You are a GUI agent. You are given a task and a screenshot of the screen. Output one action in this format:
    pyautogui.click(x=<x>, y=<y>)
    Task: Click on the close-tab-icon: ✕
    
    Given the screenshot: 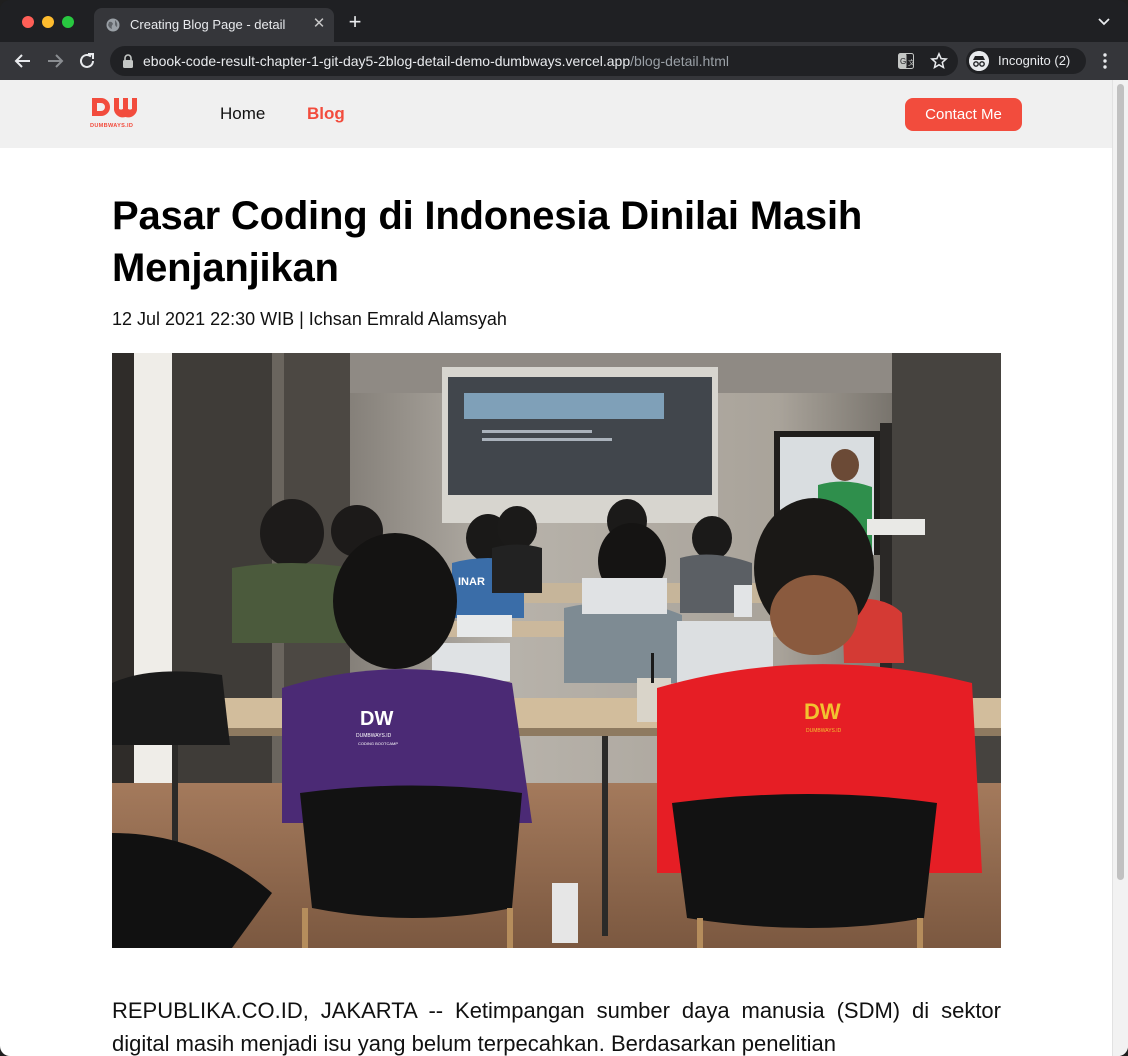 What is the action you would take?
    pyautogui.click(x=319, y=24)
    